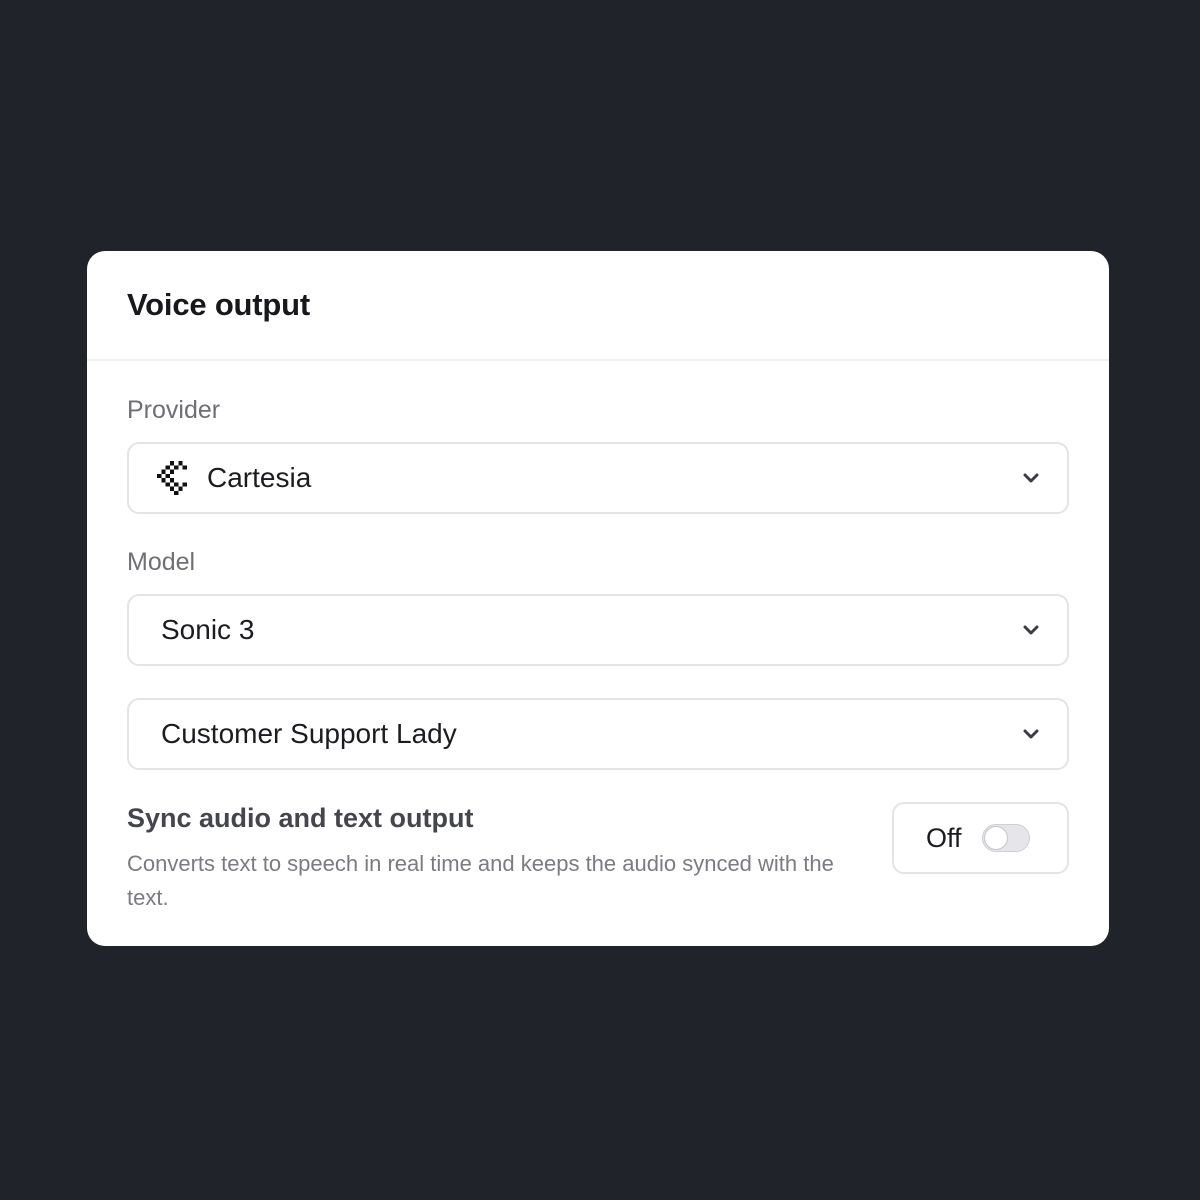  What do you see at coordinates (598, 734) in the screenshot?
I see `voice-select: Customer Support Lady` at bounding box center [598, 734].